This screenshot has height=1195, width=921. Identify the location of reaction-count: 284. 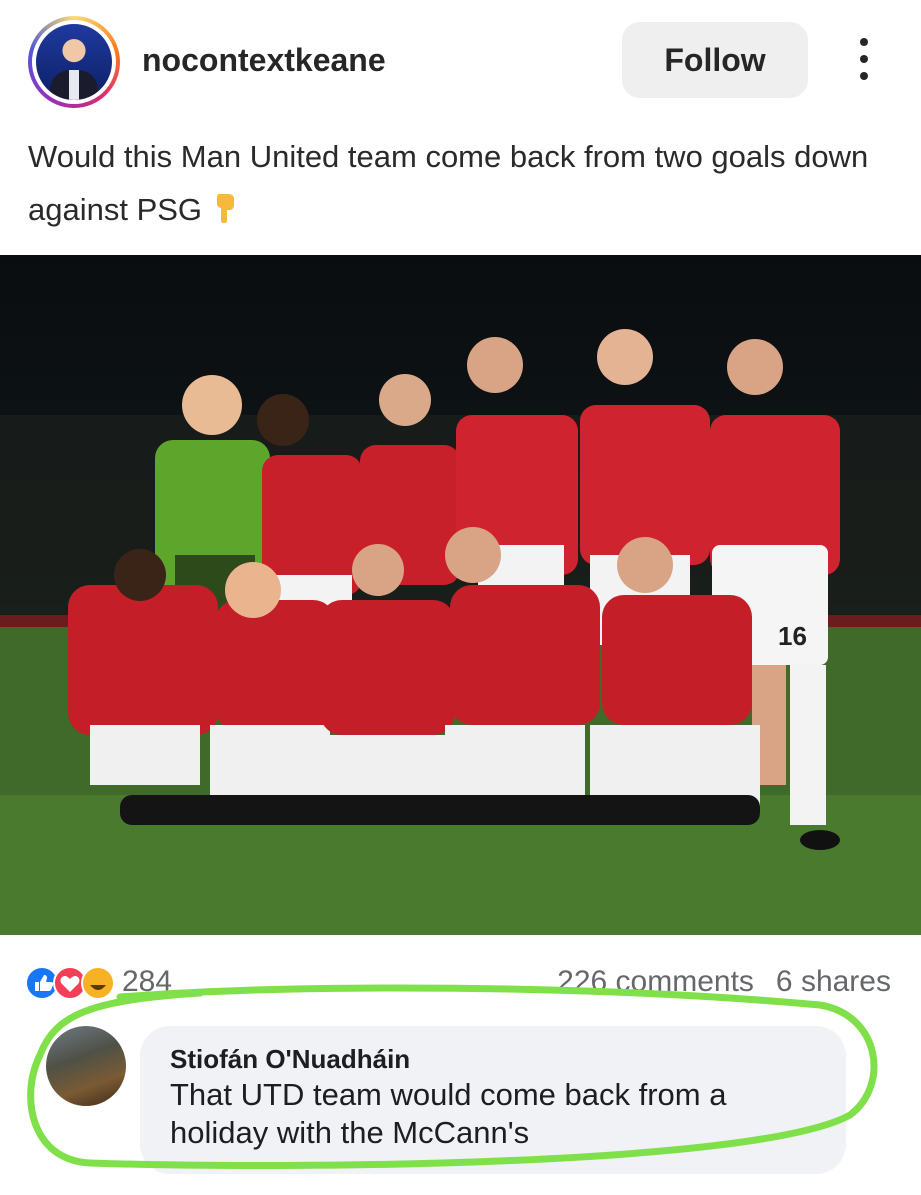
(147, 982).